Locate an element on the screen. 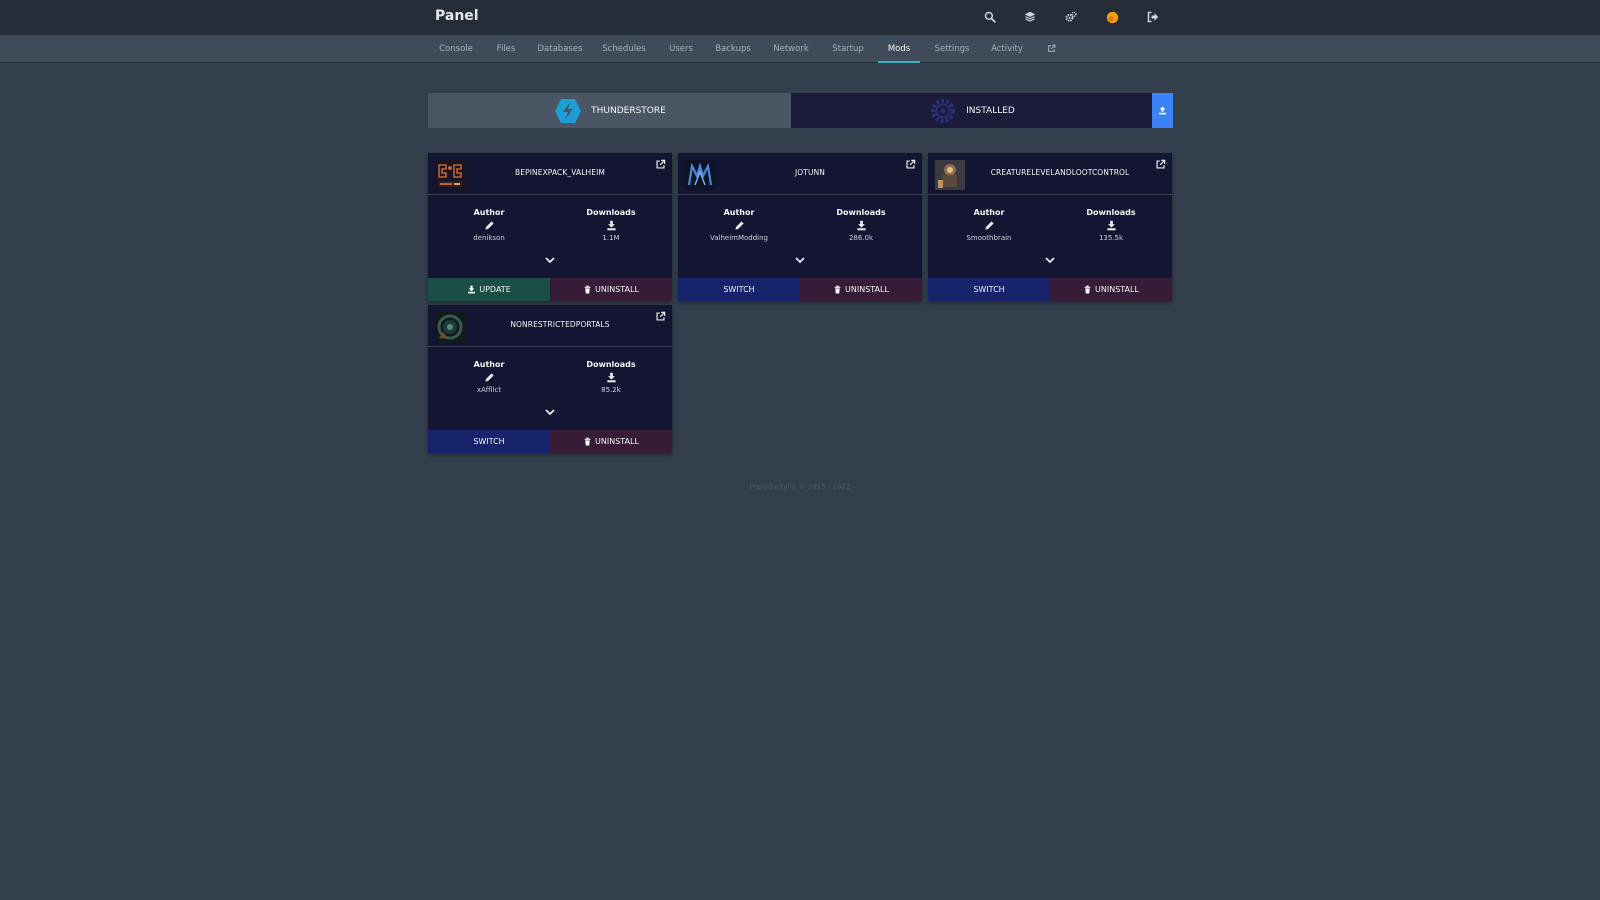  mod-name: CREATURELEVELANDLOOTCONTROL is located at coordinates (1060, 172).